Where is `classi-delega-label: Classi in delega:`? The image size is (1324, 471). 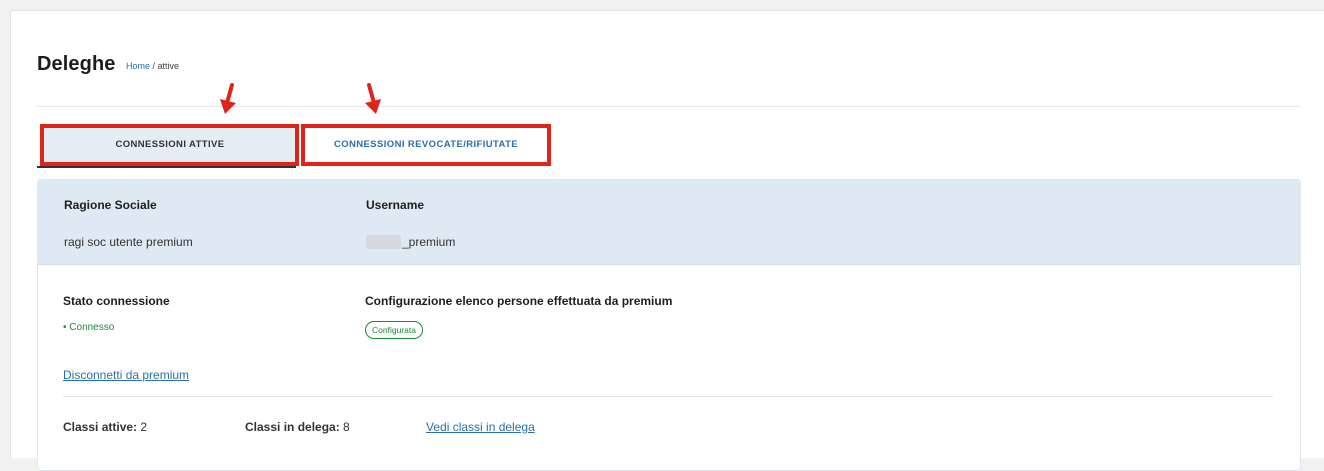 classi-delega-label: Classi in delega: is located at coordinates (292, 427).